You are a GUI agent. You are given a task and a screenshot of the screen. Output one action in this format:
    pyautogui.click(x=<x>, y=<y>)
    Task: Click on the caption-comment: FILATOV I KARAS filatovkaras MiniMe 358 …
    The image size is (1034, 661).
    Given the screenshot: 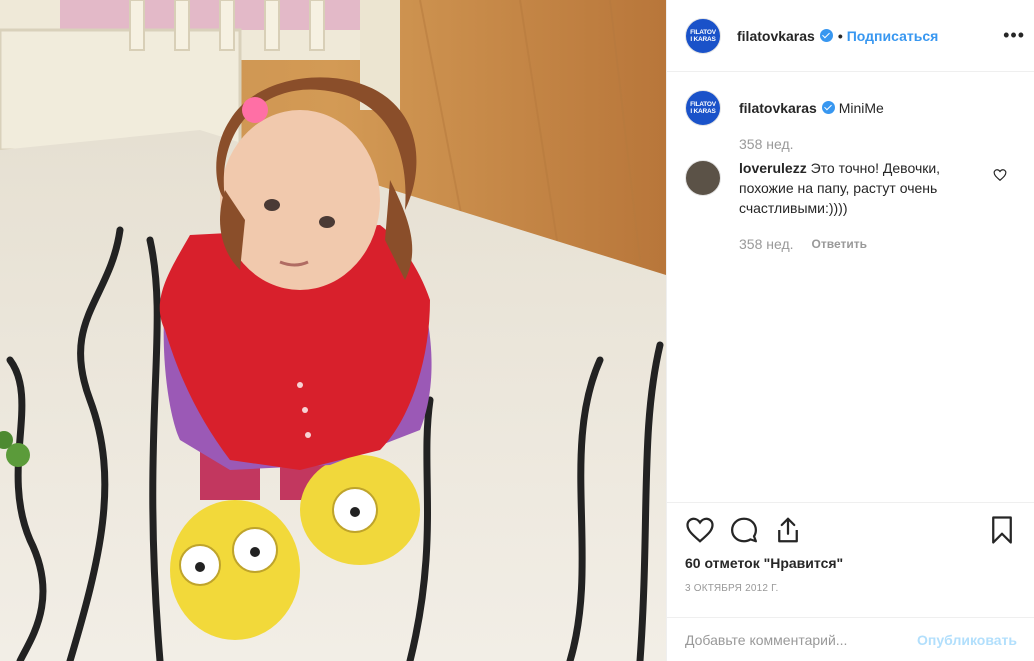 What is the action you would take?
    pyautogui.click(x=852, y=122)
    